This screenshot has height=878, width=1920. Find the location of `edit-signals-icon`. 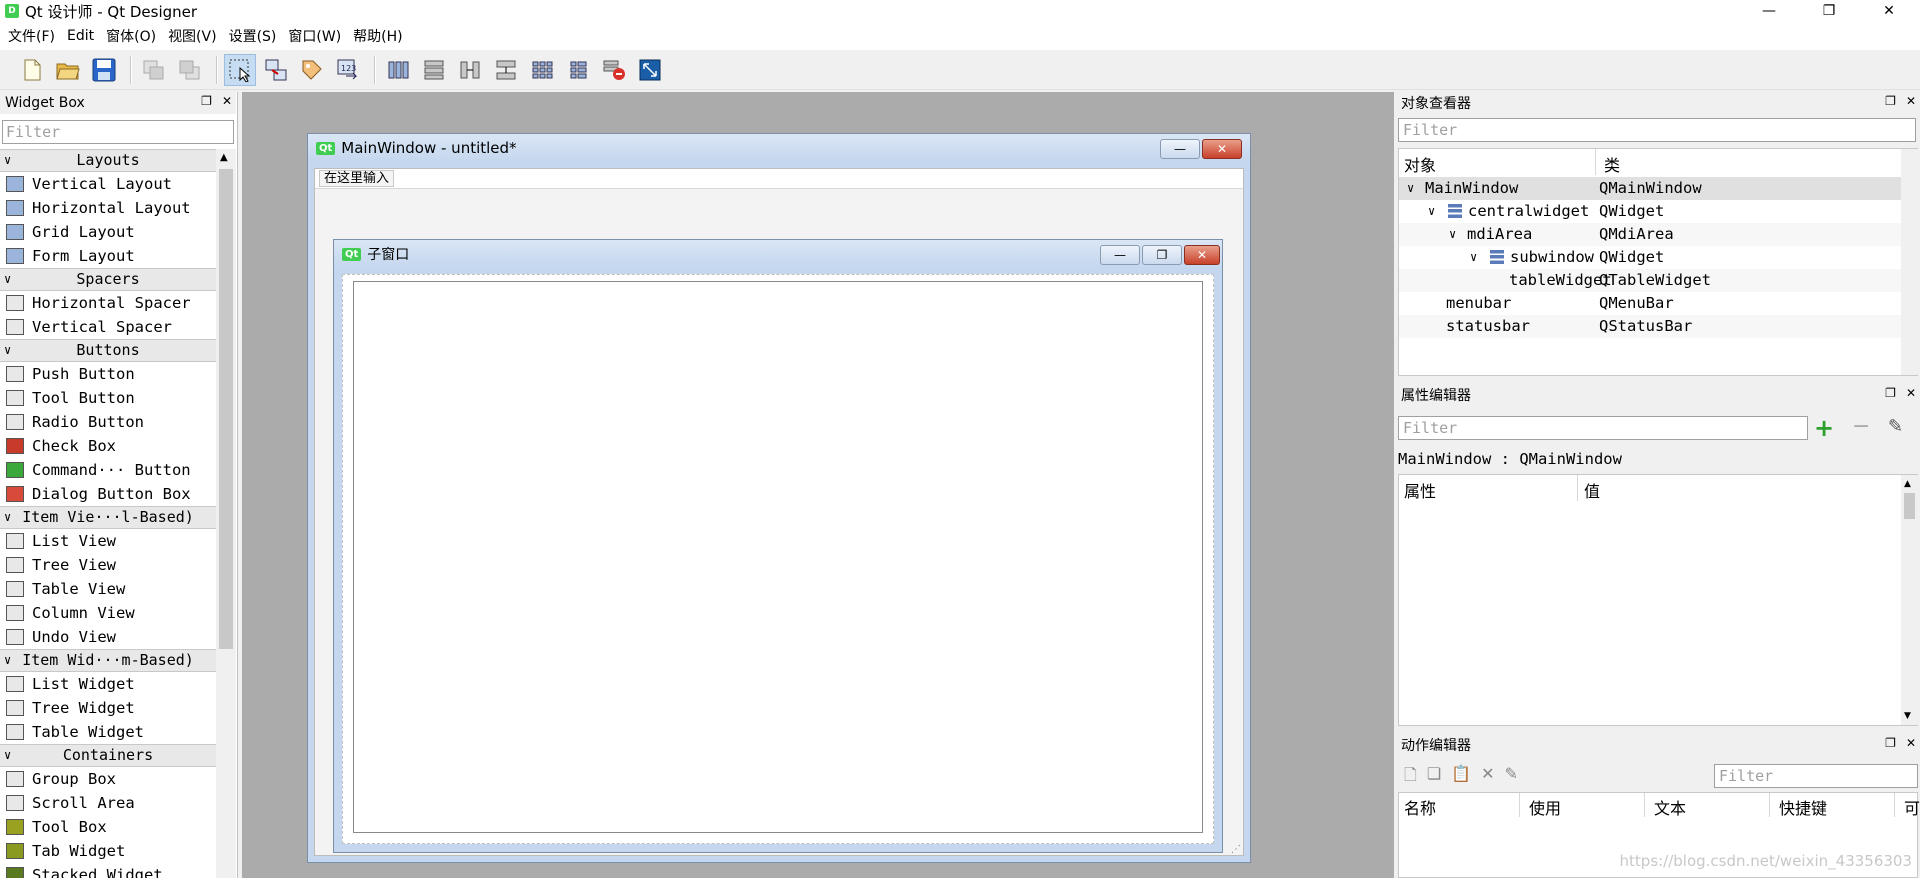

edit-signals-icon is located at coordinates (276, 70).